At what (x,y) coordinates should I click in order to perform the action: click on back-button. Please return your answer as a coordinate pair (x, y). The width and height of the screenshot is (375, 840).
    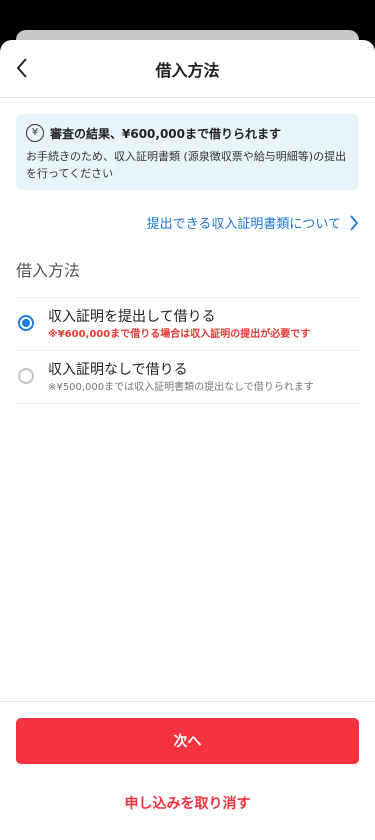
    Looking at the image, I should click on (22, 68).